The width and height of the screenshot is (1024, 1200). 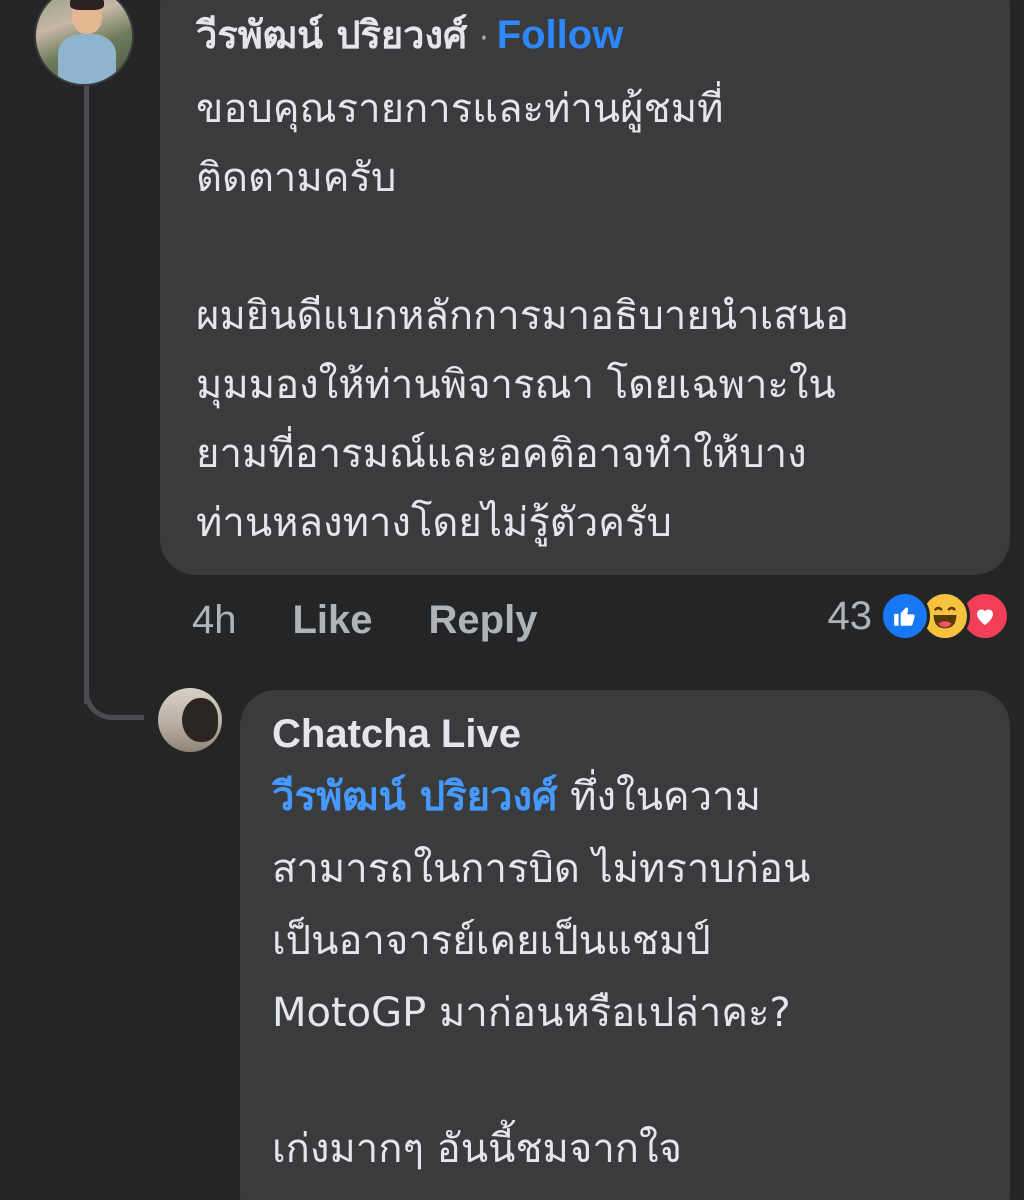 I want to click on reaction-count: 43, so click(x=850, y=615).